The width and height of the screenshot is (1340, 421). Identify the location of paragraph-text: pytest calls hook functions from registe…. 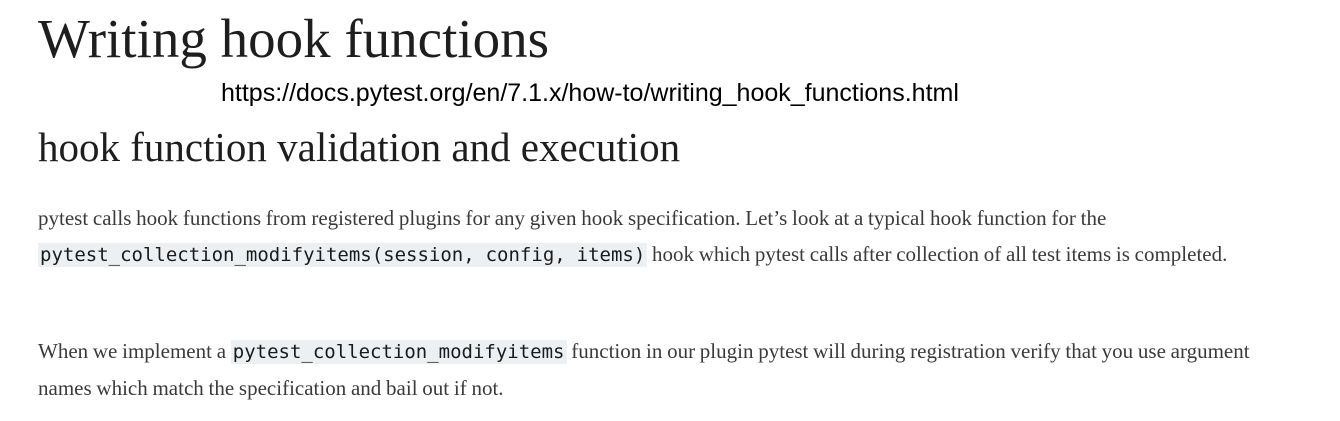
(572, 218).